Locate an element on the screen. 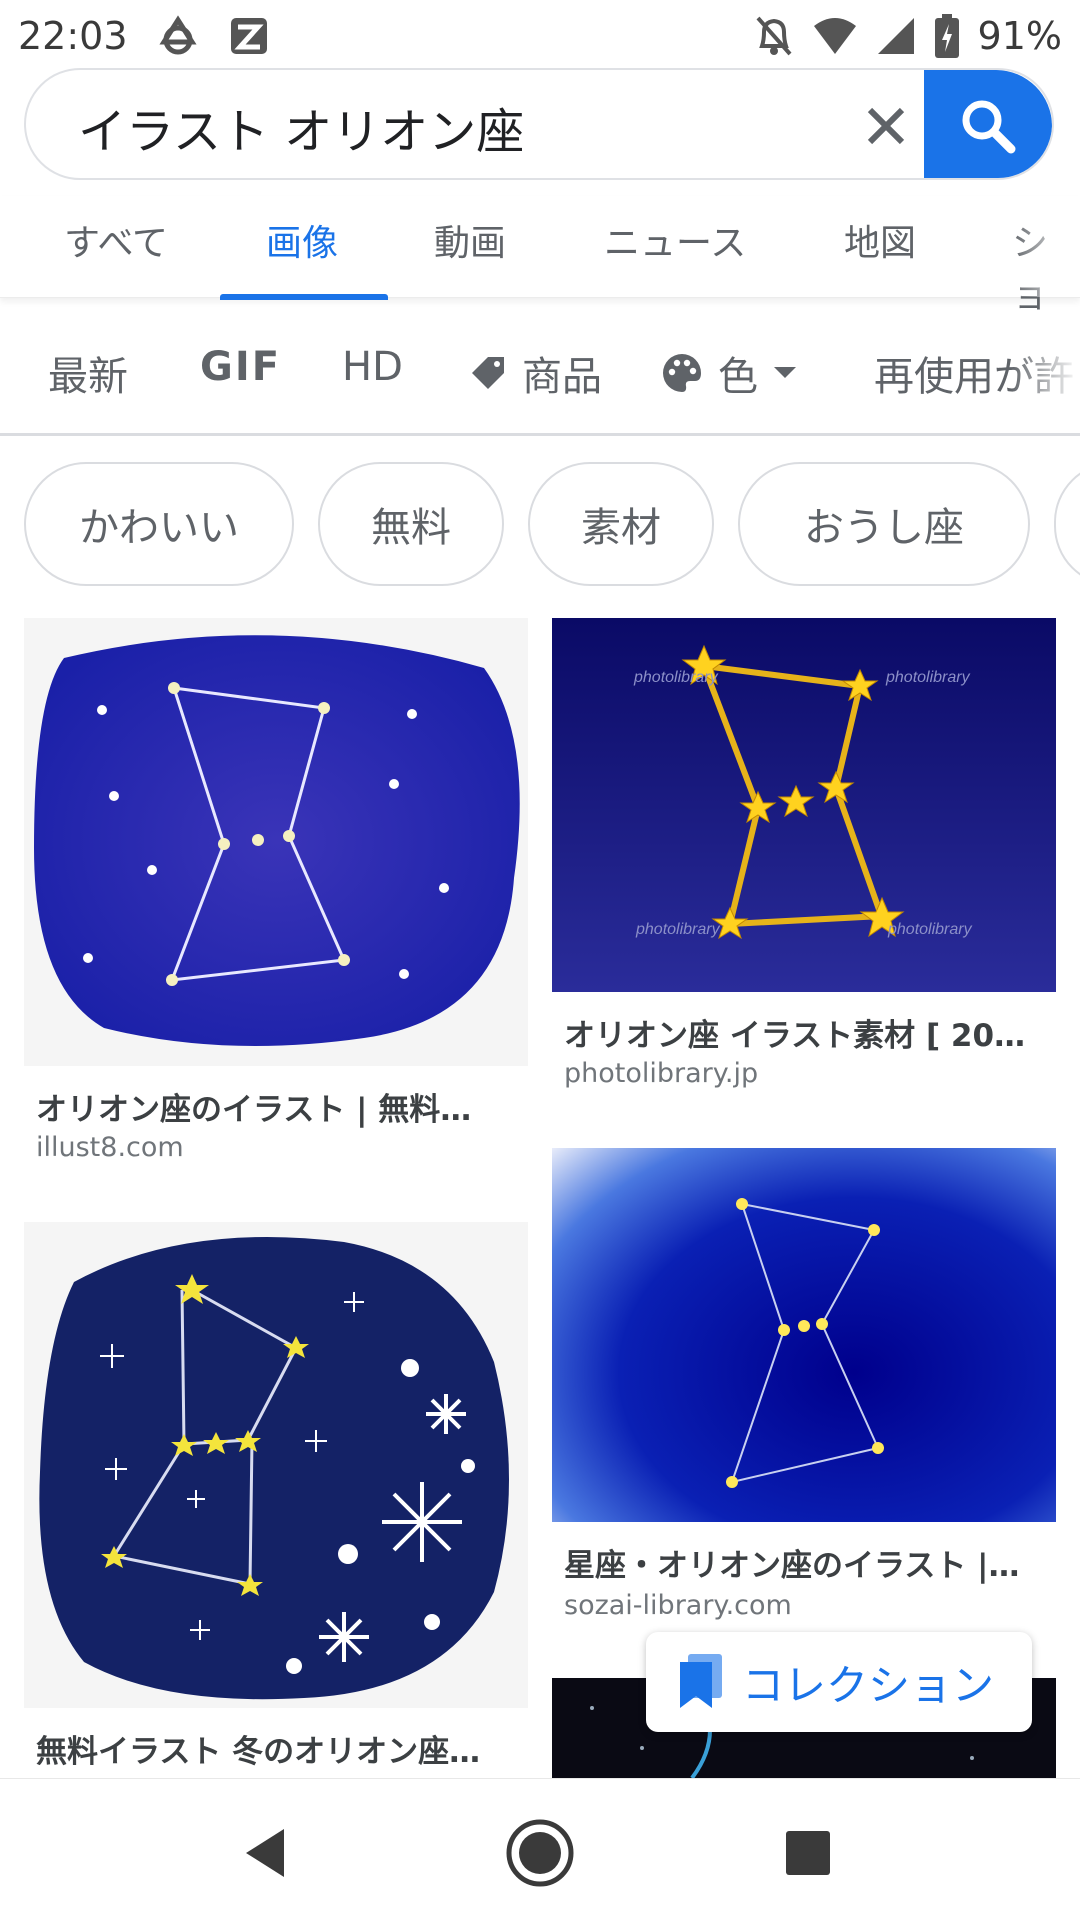  suggestion-chips: かわいい 無料 素材 おうし座 is located at coordinates (540, 526).